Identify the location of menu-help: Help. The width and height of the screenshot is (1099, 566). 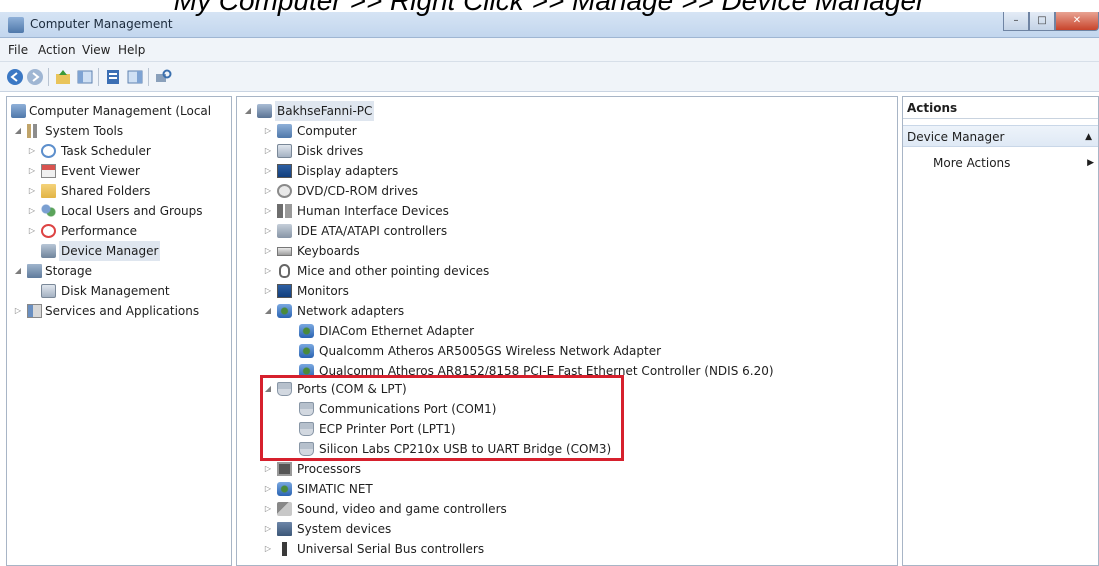
(131, 50).